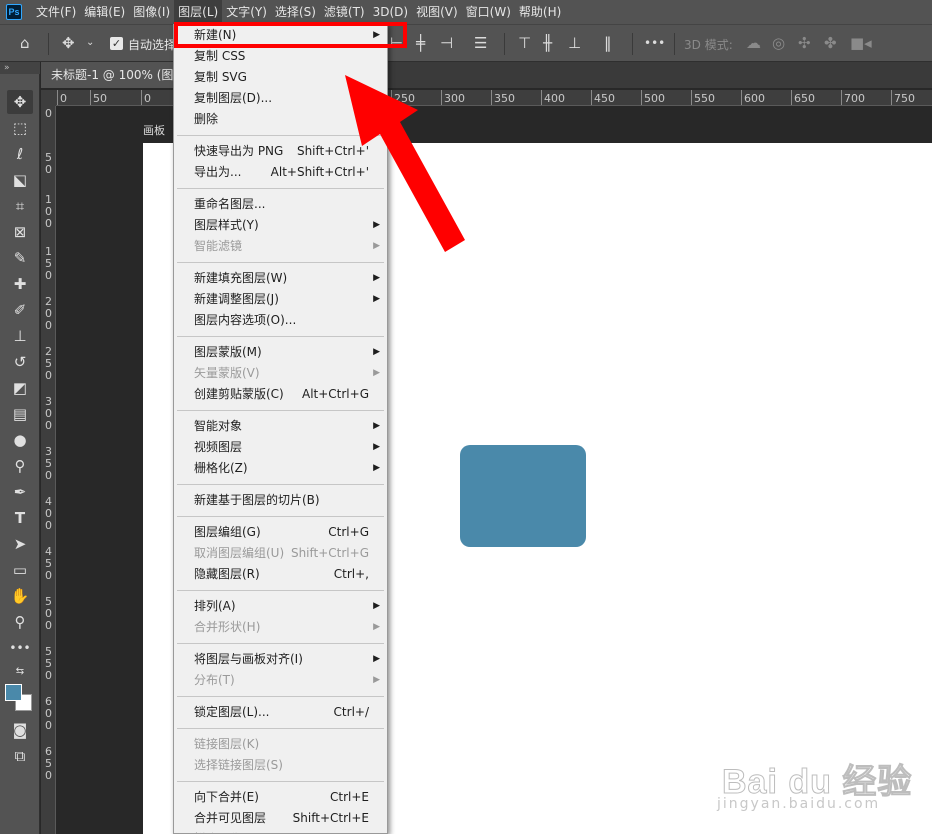 Image resolution: width=932 pixels, height=834 pixels. I want to click on home-icon: ⌂, so click(25, 43).